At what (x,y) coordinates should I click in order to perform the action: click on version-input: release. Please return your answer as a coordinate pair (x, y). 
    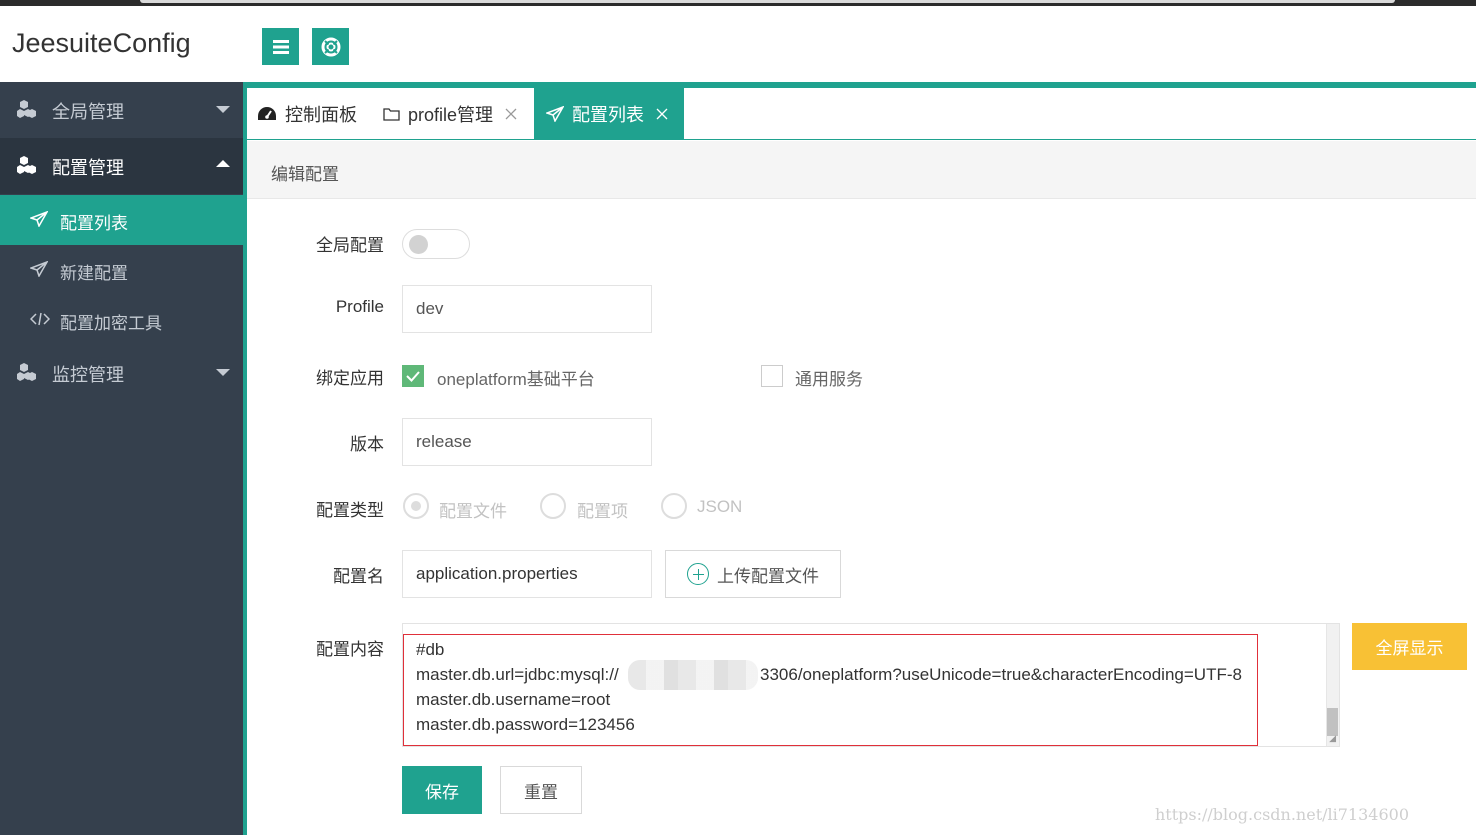
    Looking at the image, I should click on (527, 442).